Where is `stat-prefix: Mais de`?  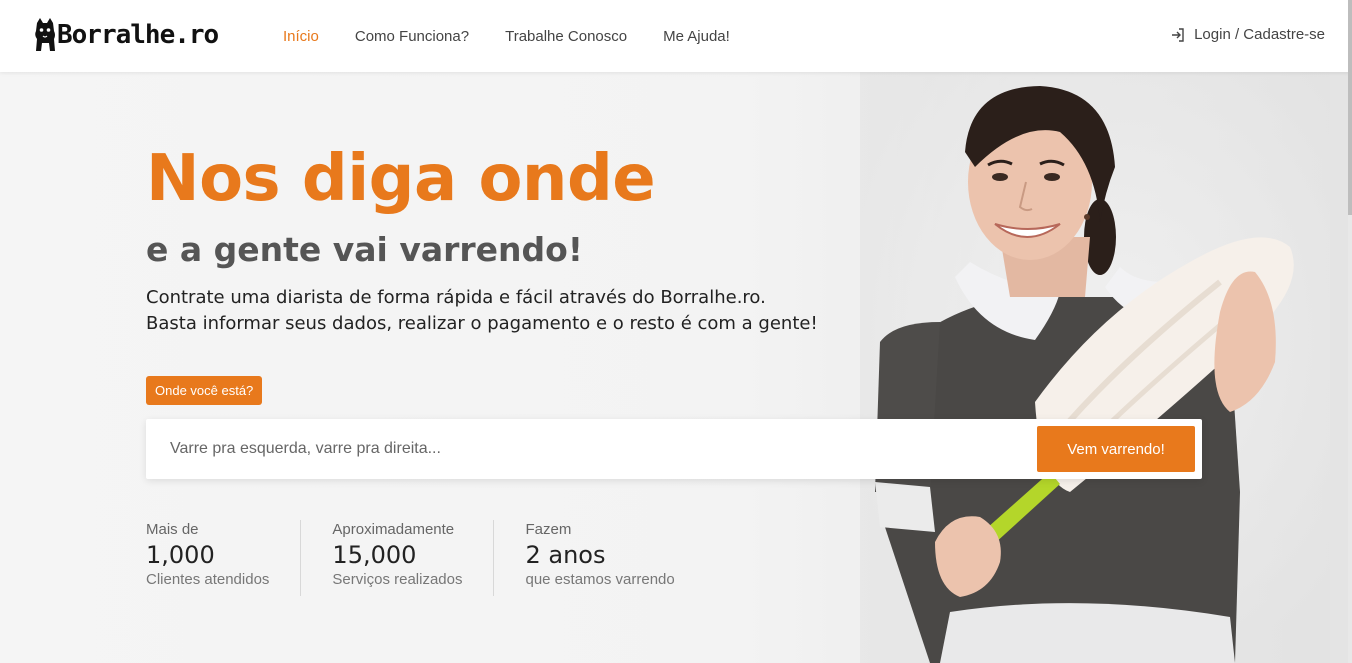 stat-prefix: Mais de is located at coordinates (172, 529).